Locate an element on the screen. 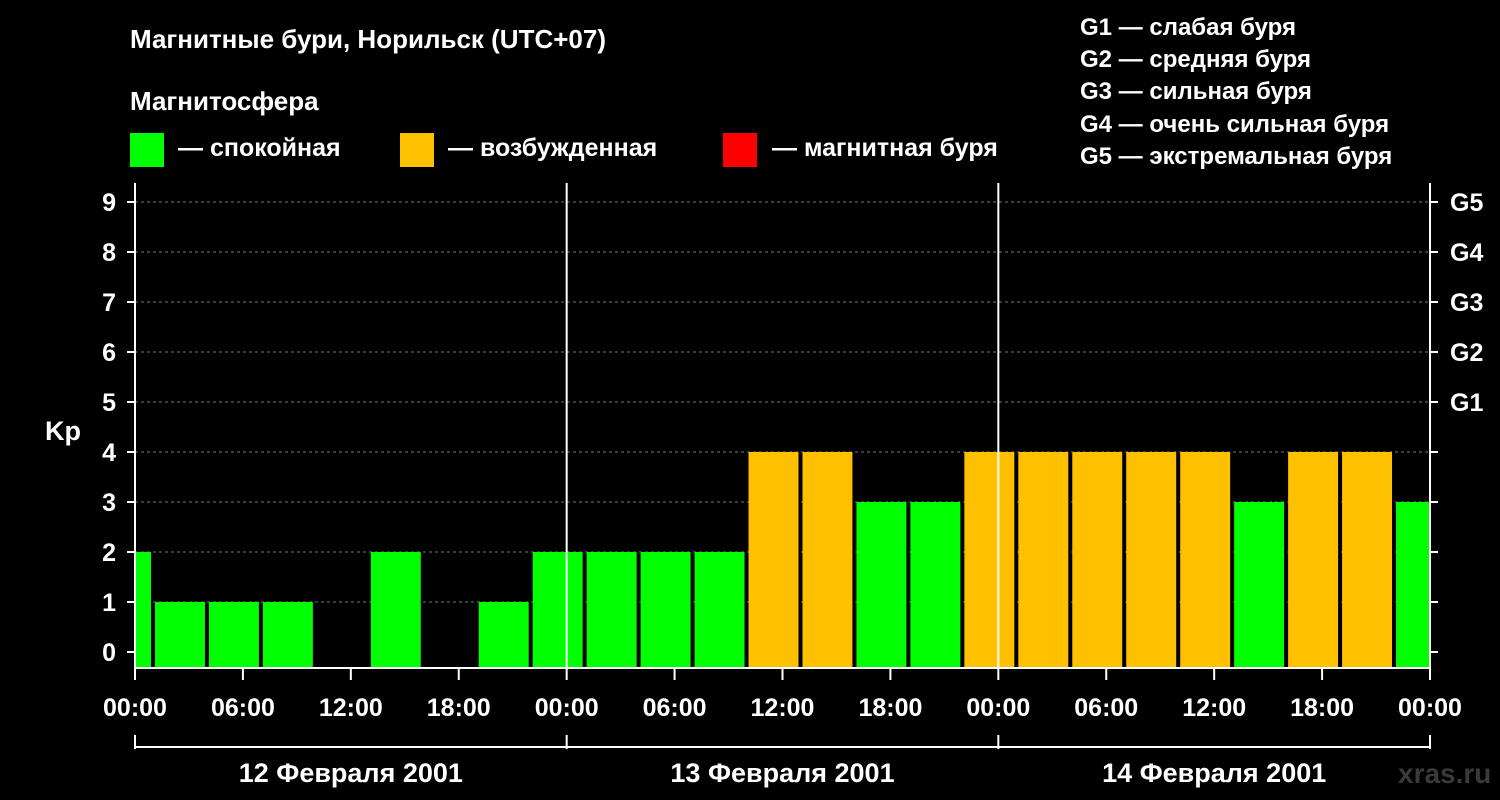 The width and height of the screenshot is (1500, 800). y-tick-label: 0 is located at coordinates (109, 653).